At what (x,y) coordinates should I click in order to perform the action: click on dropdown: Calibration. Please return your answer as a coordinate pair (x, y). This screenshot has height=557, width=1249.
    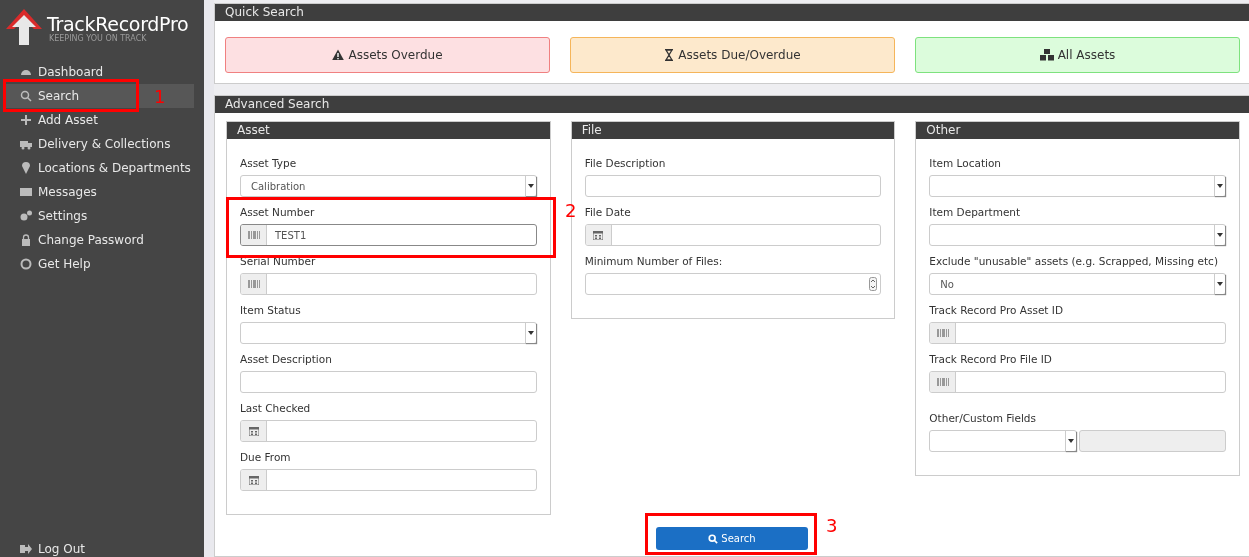
    Looking at the image, I should click on (388, 186).